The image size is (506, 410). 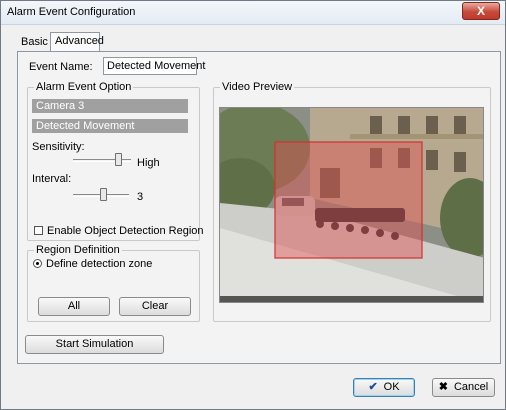 What do you see at coordinates (443, 387) in the screenshot?
I see `x-icon: ✖` at bounding box center [443, 387].